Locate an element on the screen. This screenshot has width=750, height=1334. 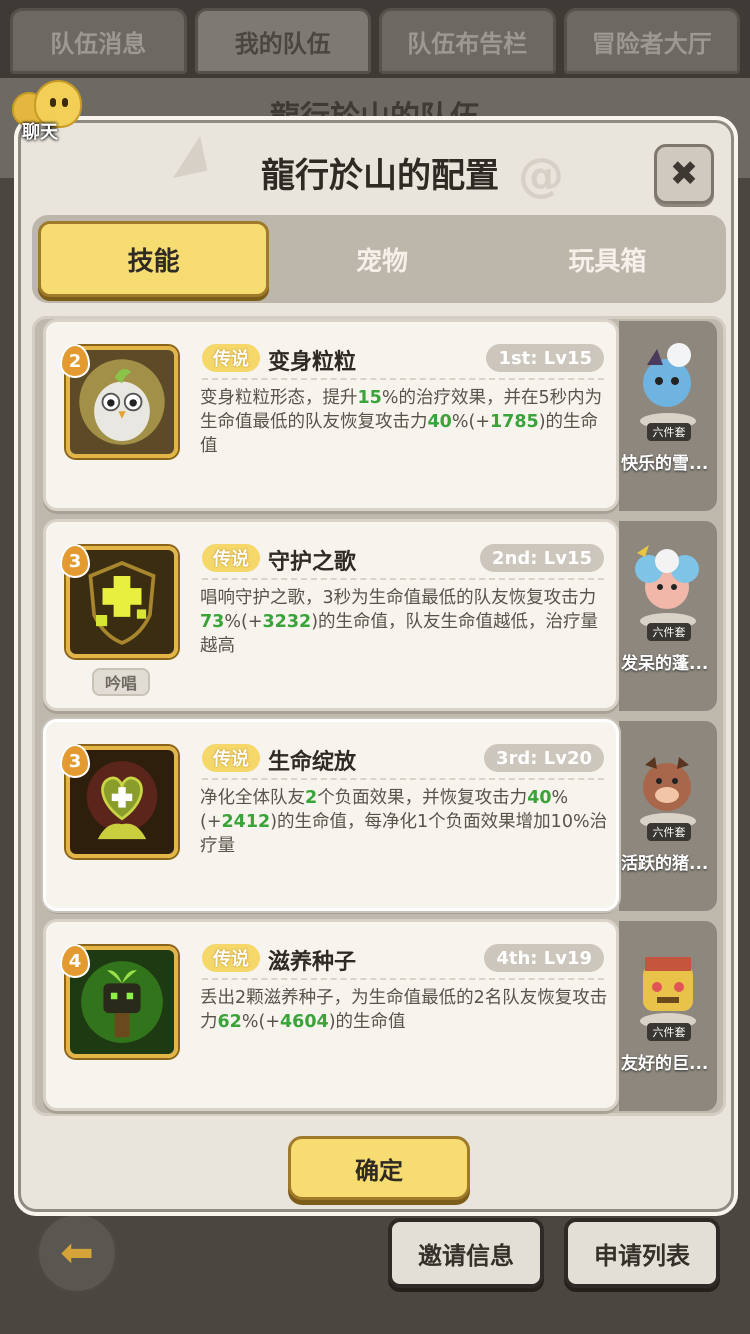
skill-name: 滋养种子 is located at coordinates (312, 962).